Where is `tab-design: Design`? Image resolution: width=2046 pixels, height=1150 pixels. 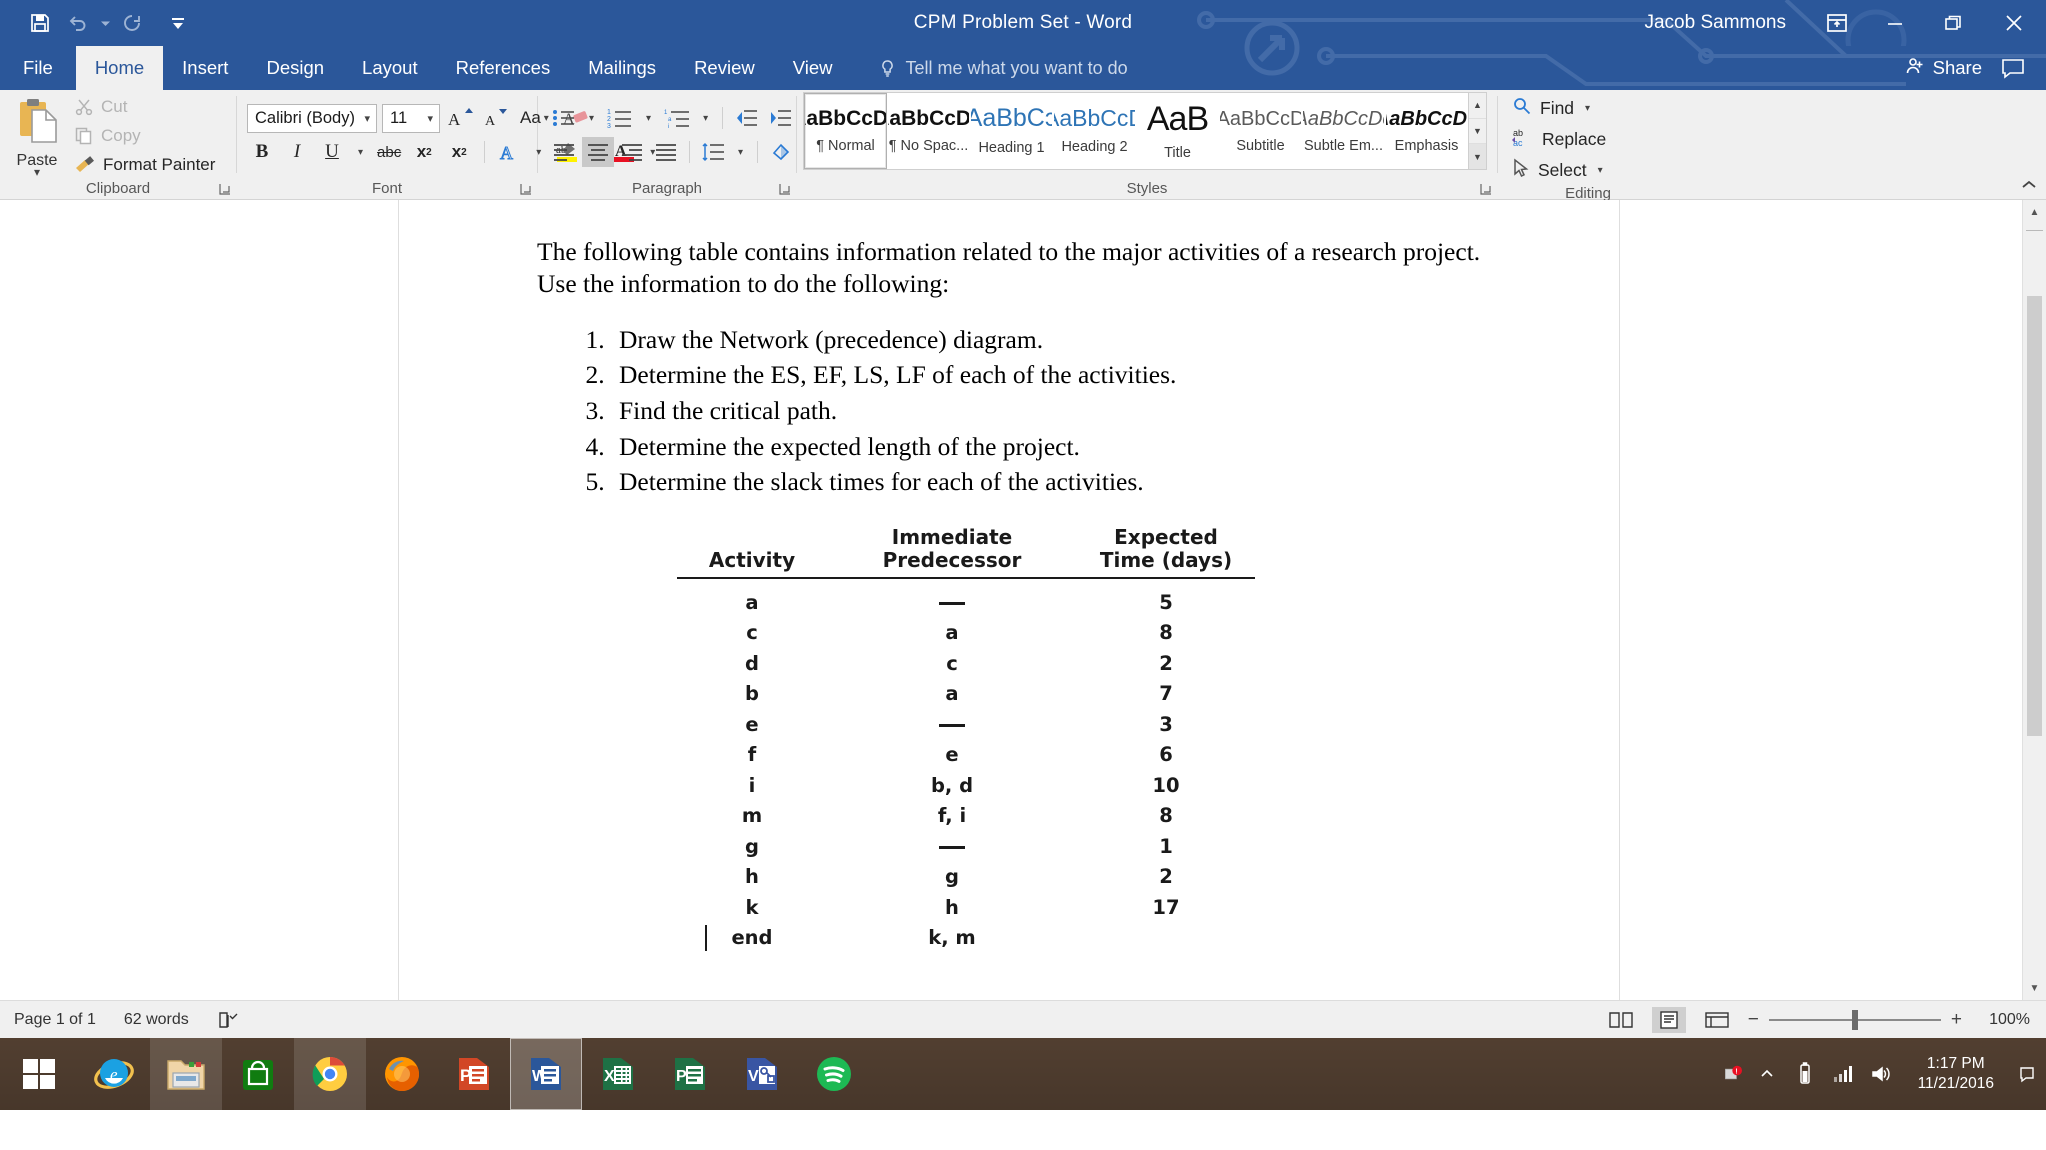 tab-design: Design is located at coordinates (295, 68).